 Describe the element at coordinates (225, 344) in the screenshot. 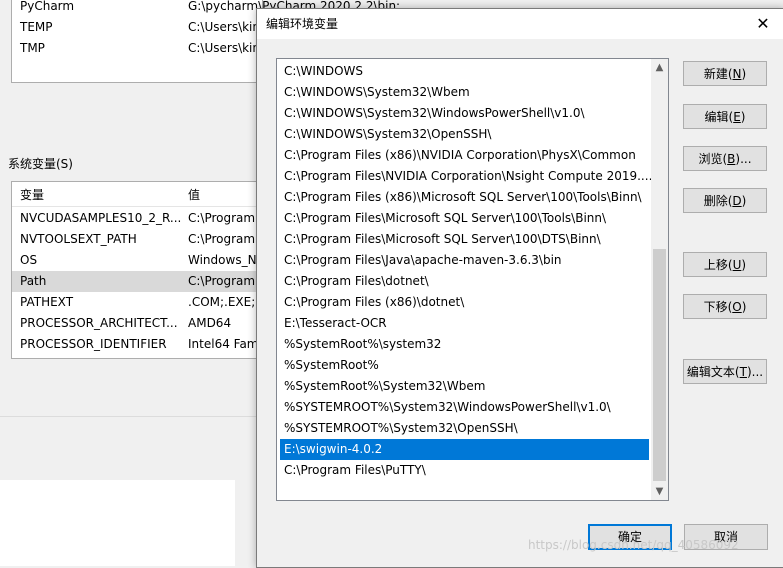

I see `var-value: Intel64 Fami` at that location.